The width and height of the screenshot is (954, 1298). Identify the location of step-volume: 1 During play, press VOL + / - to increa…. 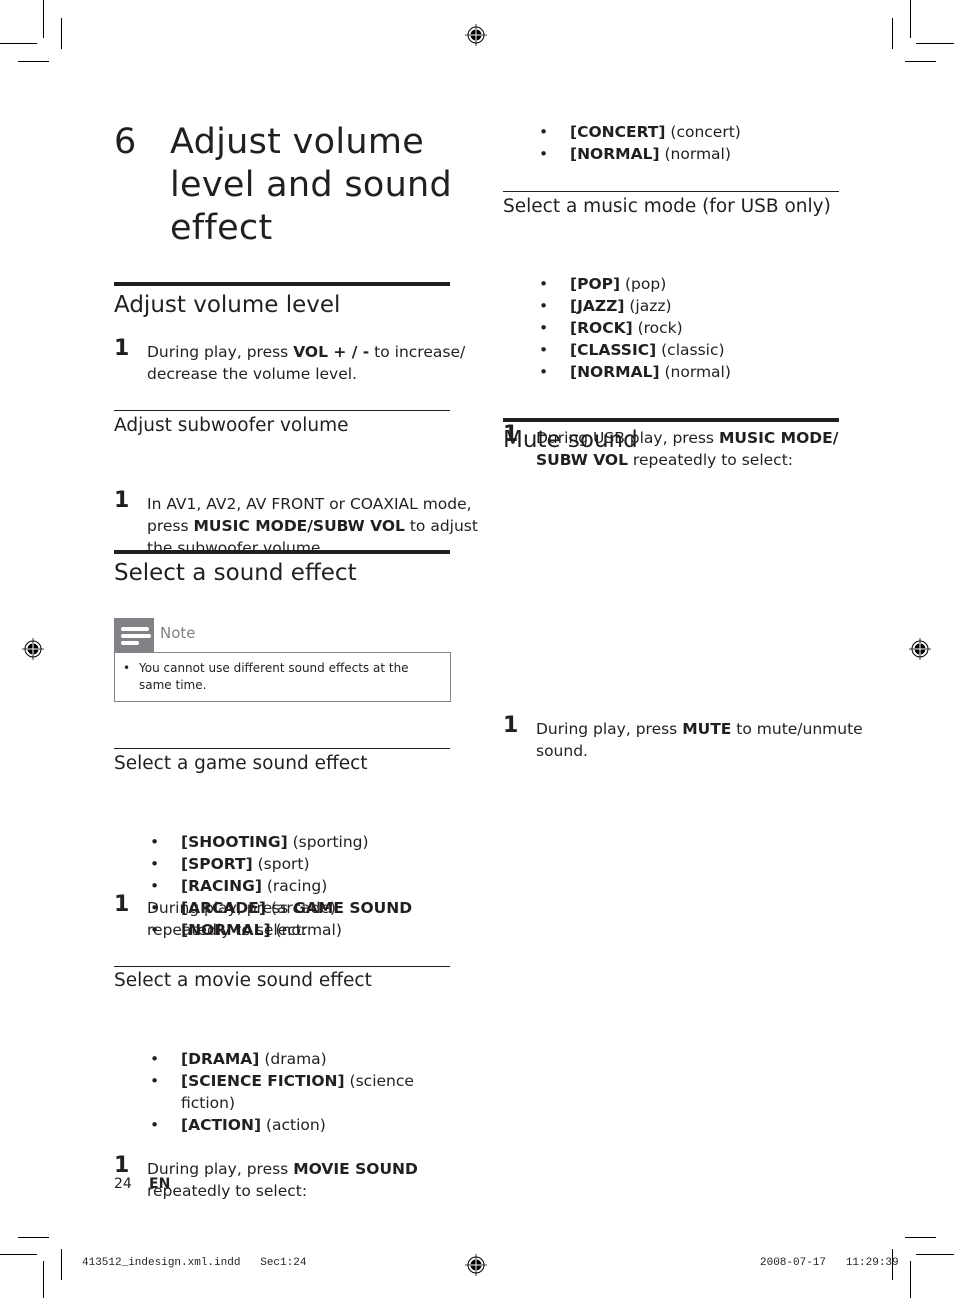
(298, 360).